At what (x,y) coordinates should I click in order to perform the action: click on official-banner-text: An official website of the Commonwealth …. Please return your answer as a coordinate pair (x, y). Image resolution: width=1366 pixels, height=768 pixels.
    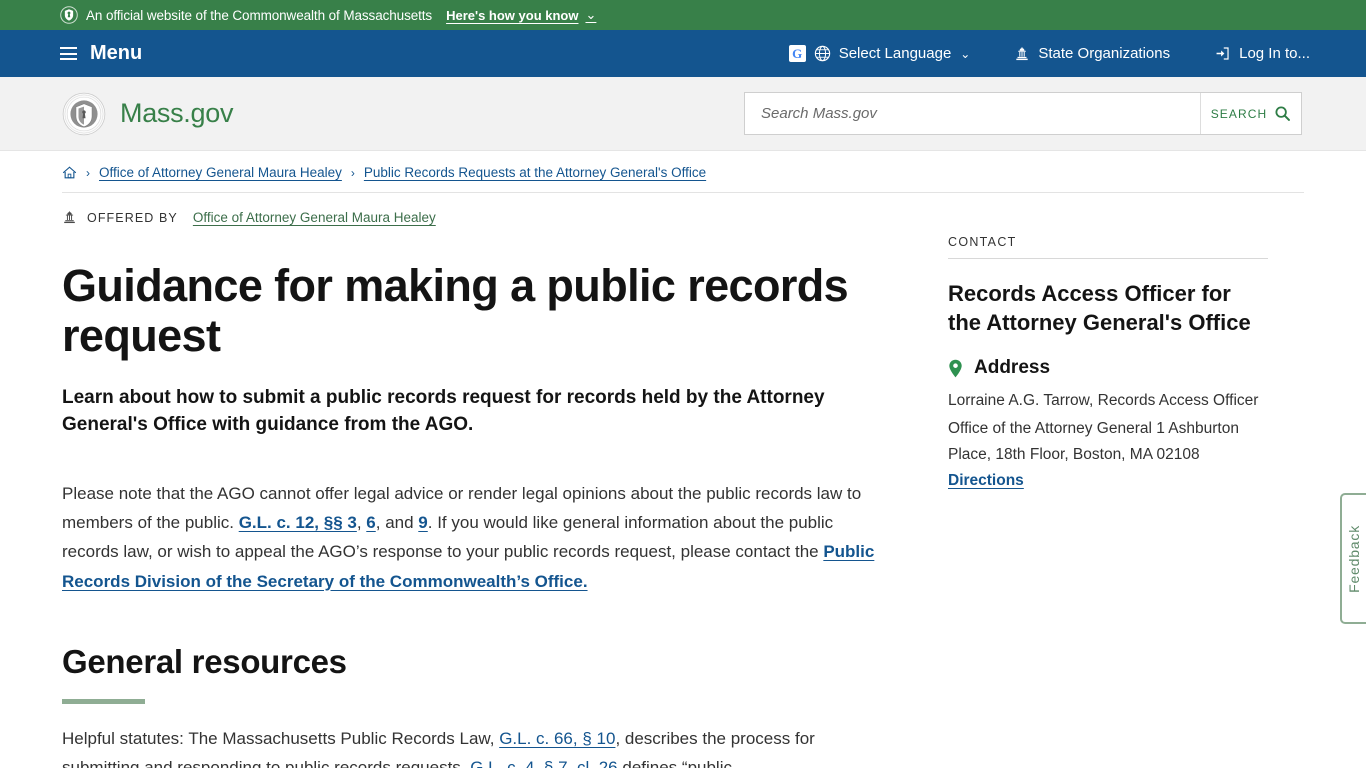
    Looking at the image, I should click on (259, 15).